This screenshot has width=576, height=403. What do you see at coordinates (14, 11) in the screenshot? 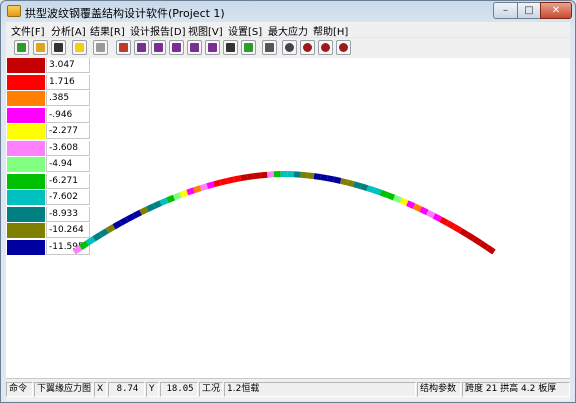
I see `app-icon` at bounding box center [14, 11].